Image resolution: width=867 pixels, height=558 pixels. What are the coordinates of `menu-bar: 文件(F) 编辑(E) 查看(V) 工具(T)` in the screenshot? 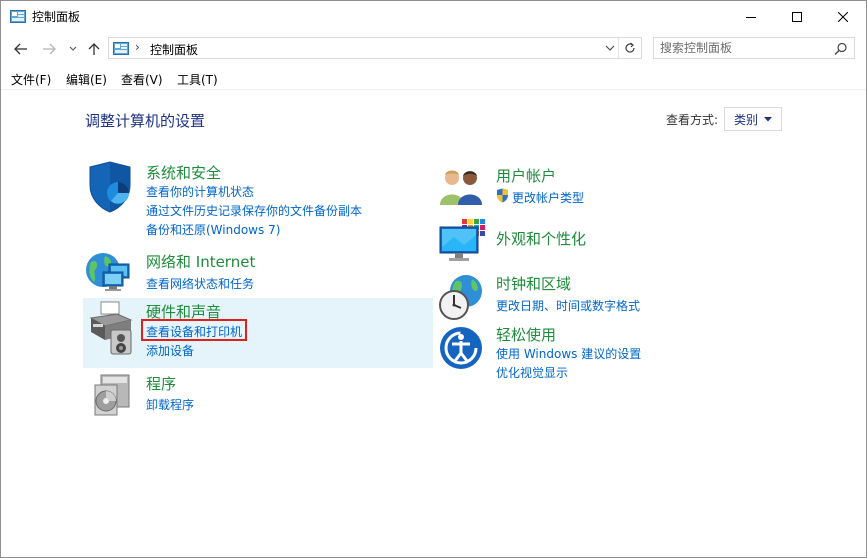 It's located at (433, 79).